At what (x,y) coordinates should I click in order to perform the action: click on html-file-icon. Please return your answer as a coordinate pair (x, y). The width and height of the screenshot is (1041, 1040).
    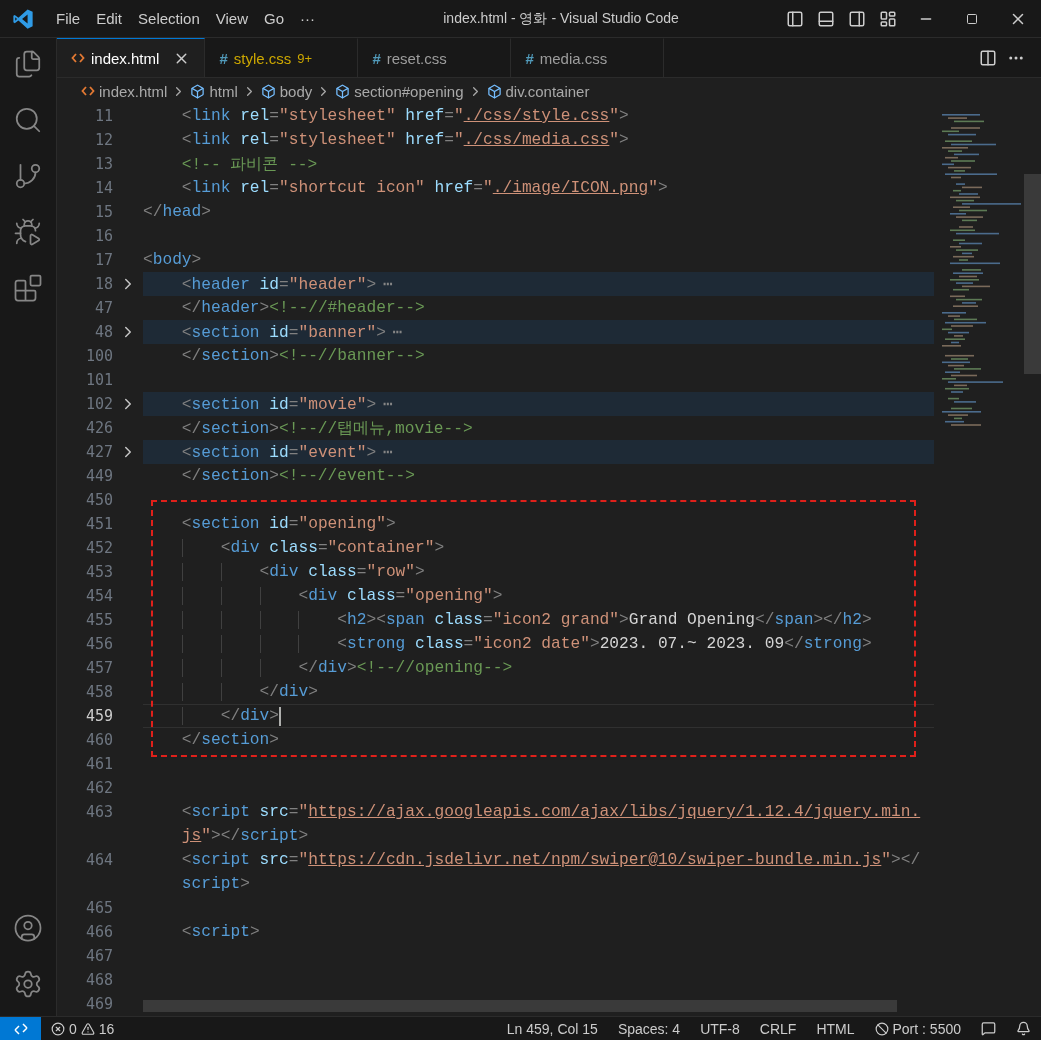
    Looking at the image, I should click on (88, 91).